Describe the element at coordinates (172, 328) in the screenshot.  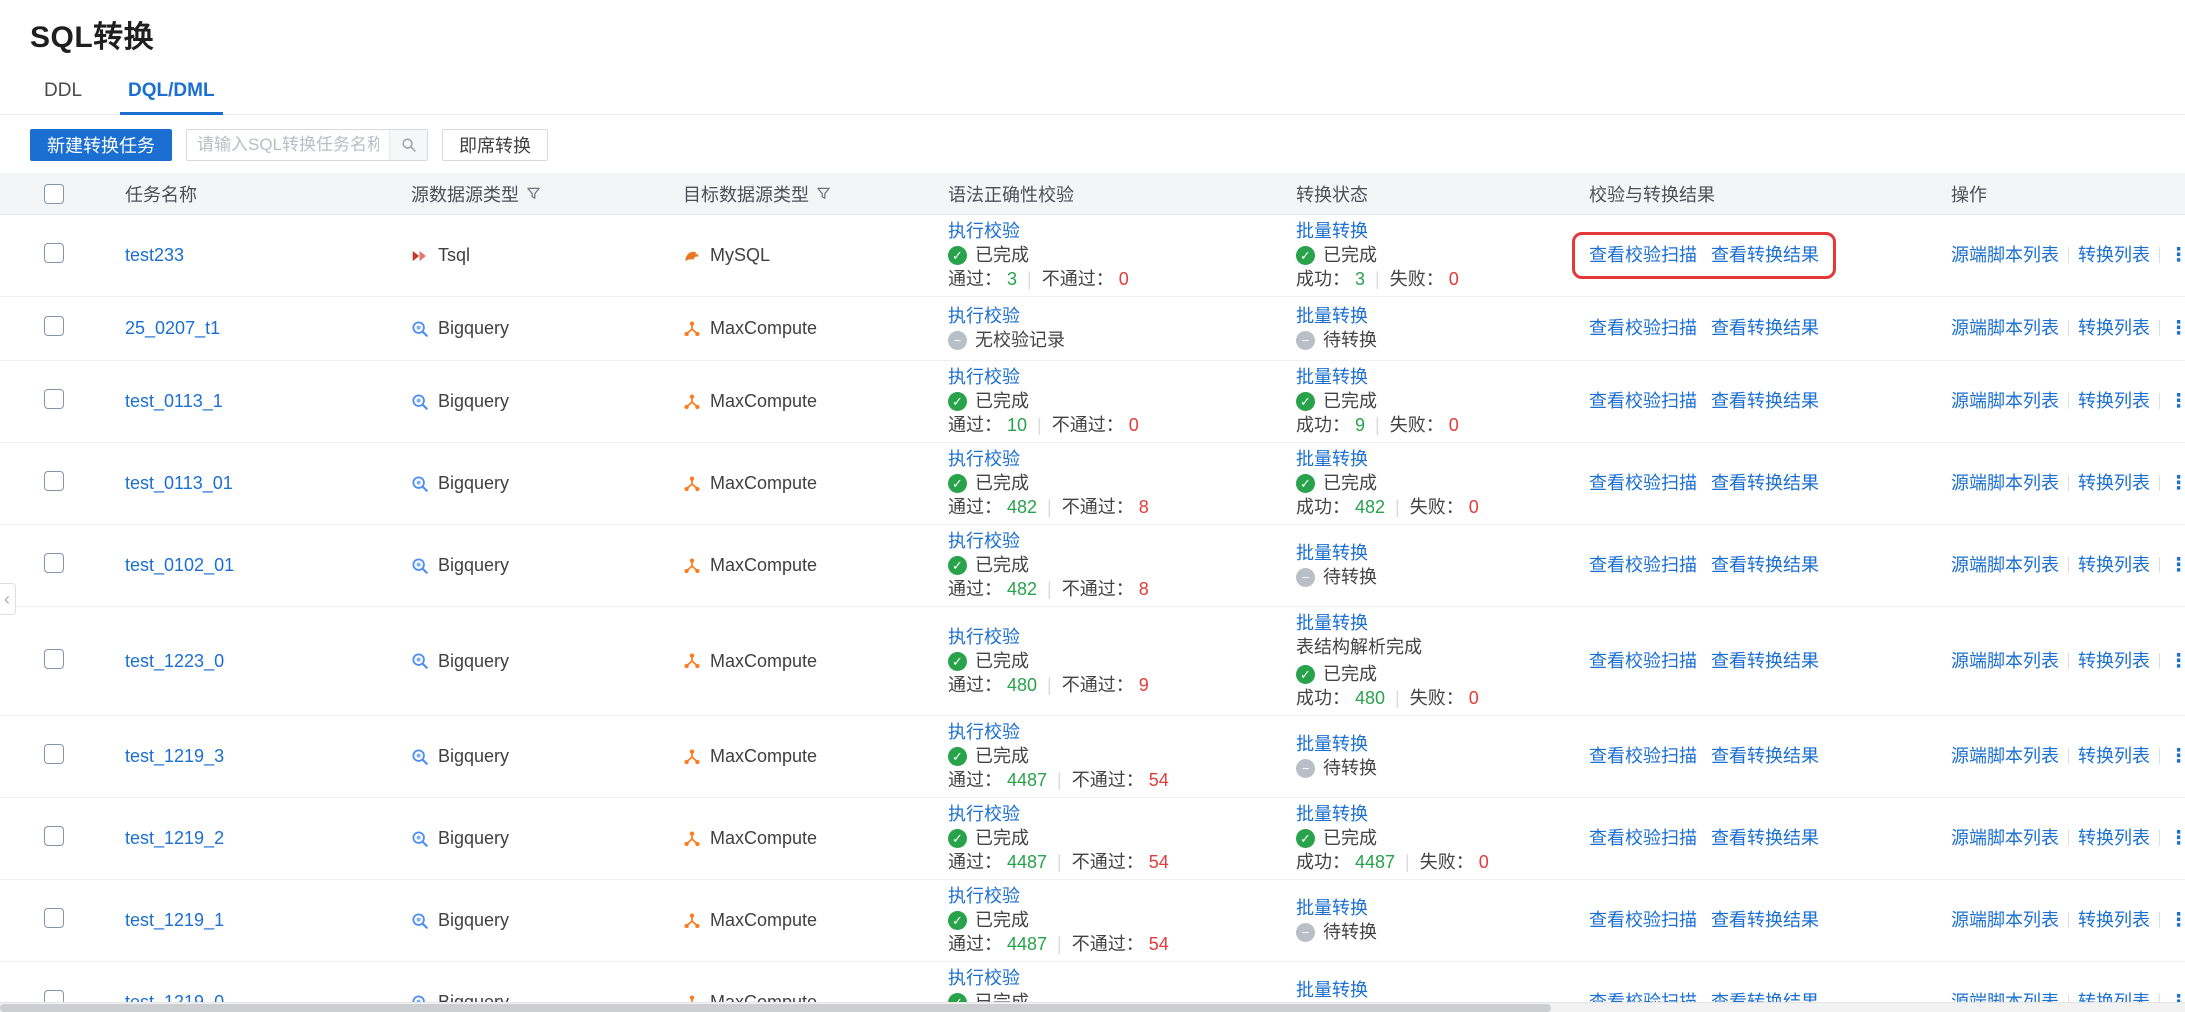
I see `task-name-link: 25_0207_t1` at that location.